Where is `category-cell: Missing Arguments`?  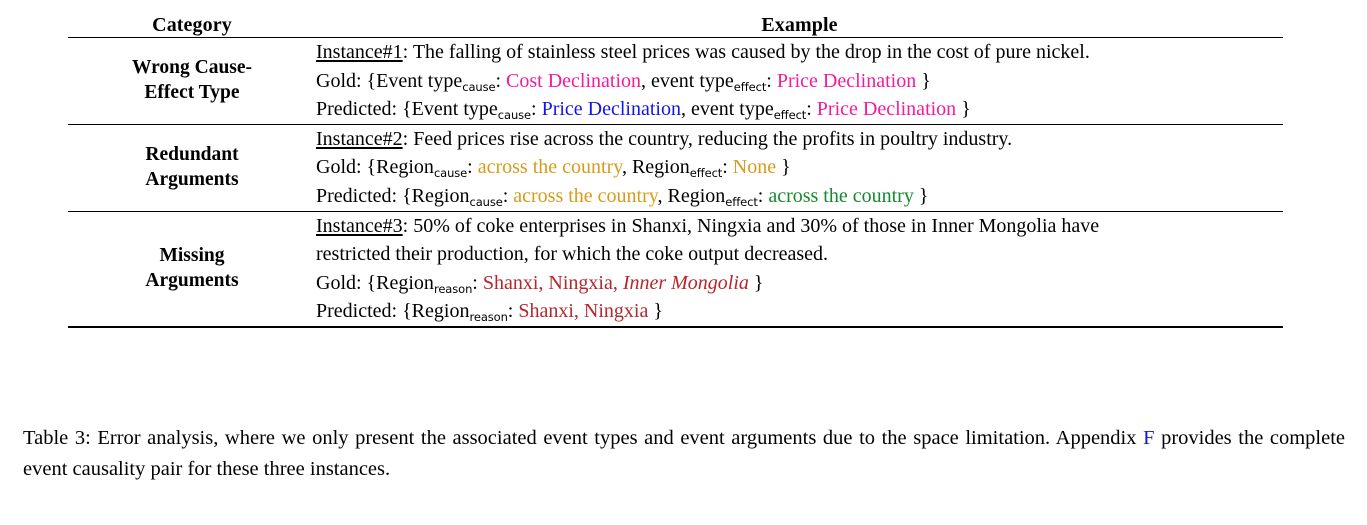
category-cell: Missing Arguments is located at coordinates (192, 268).